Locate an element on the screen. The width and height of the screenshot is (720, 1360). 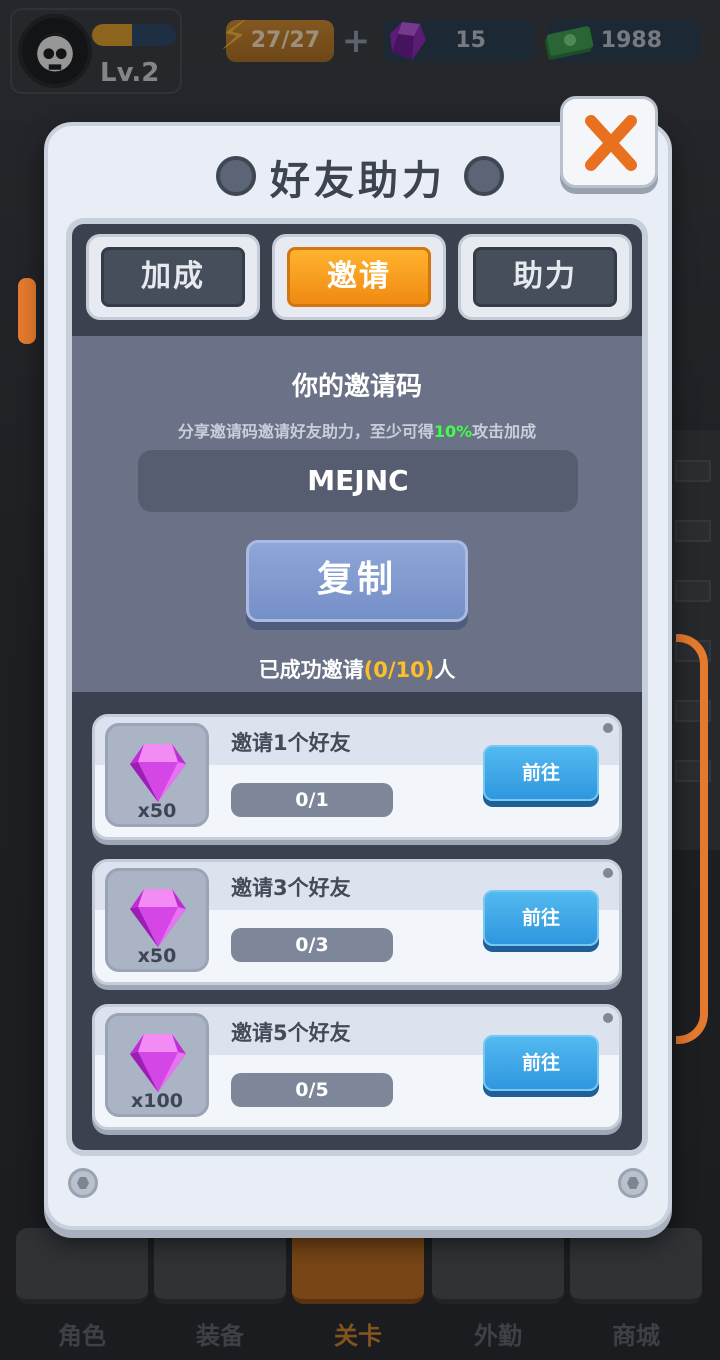
tab-assist: 助力 is located at coordinates (545, 277).